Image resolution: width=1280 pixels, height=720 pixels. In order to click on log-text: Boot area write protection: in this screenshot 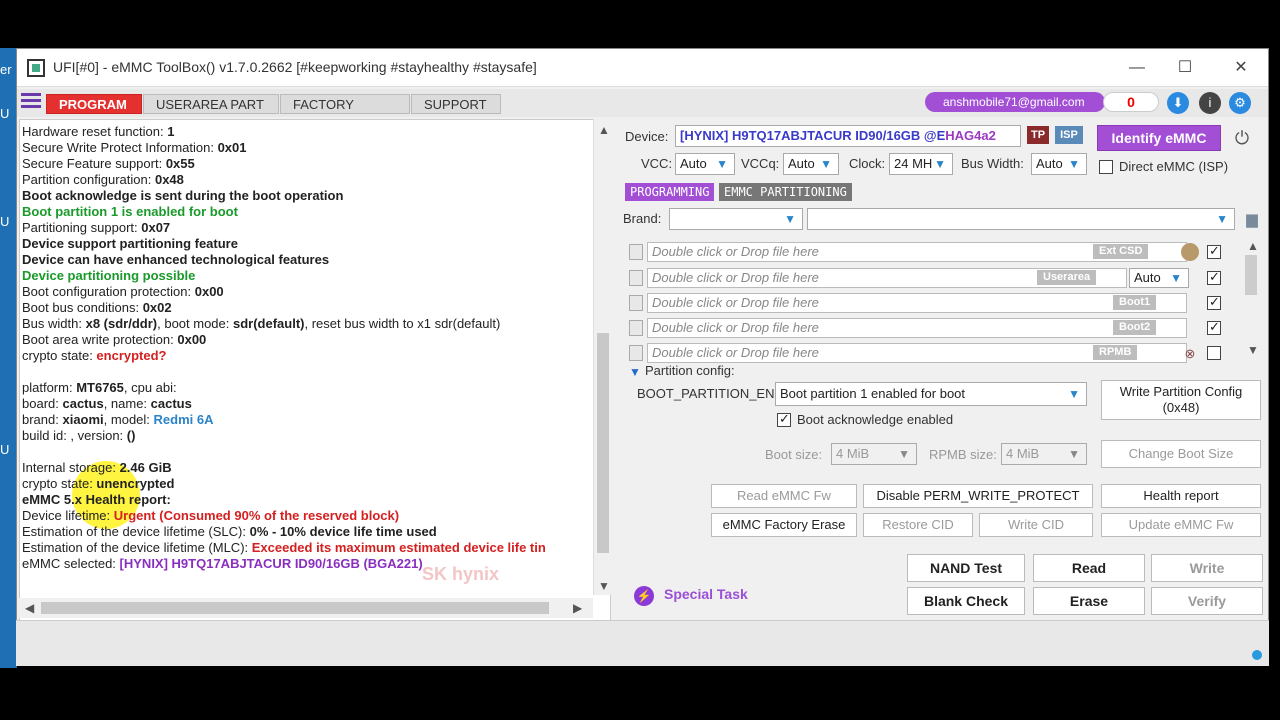, I will do `click(100, 339)`.